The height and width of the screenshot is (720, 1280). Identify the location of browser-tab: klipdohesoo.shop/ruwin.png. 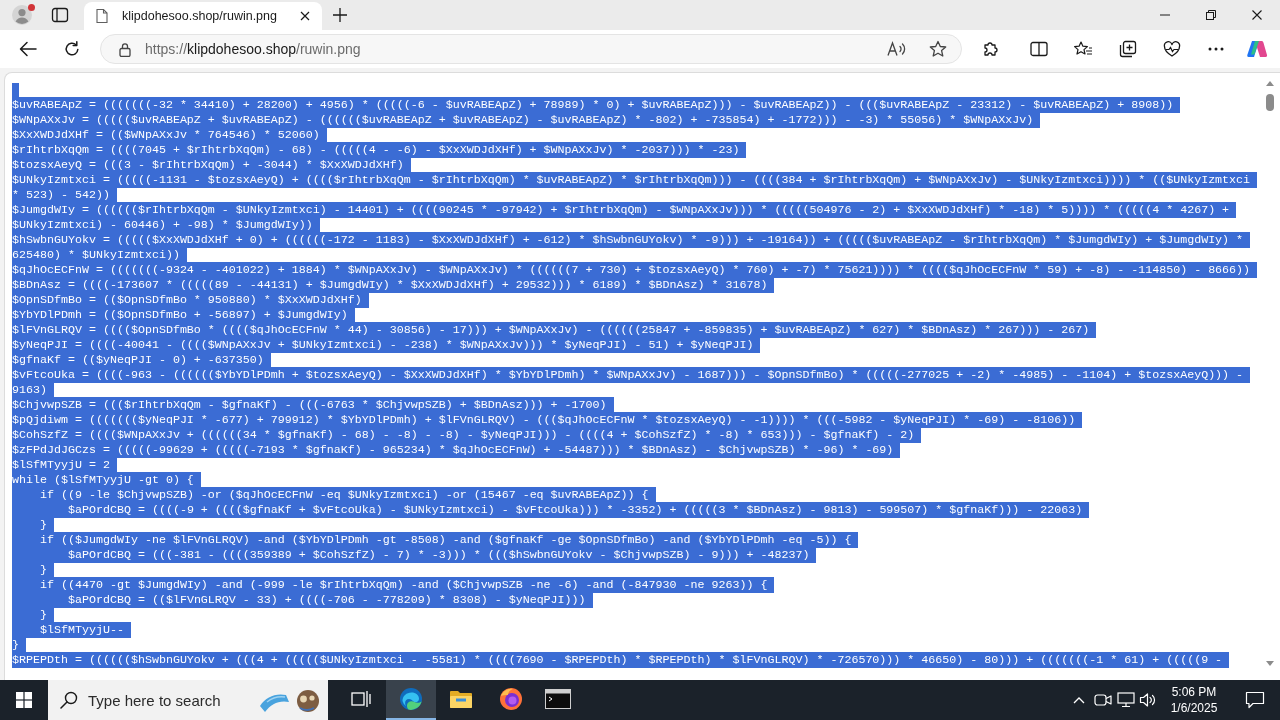
(203, 16).